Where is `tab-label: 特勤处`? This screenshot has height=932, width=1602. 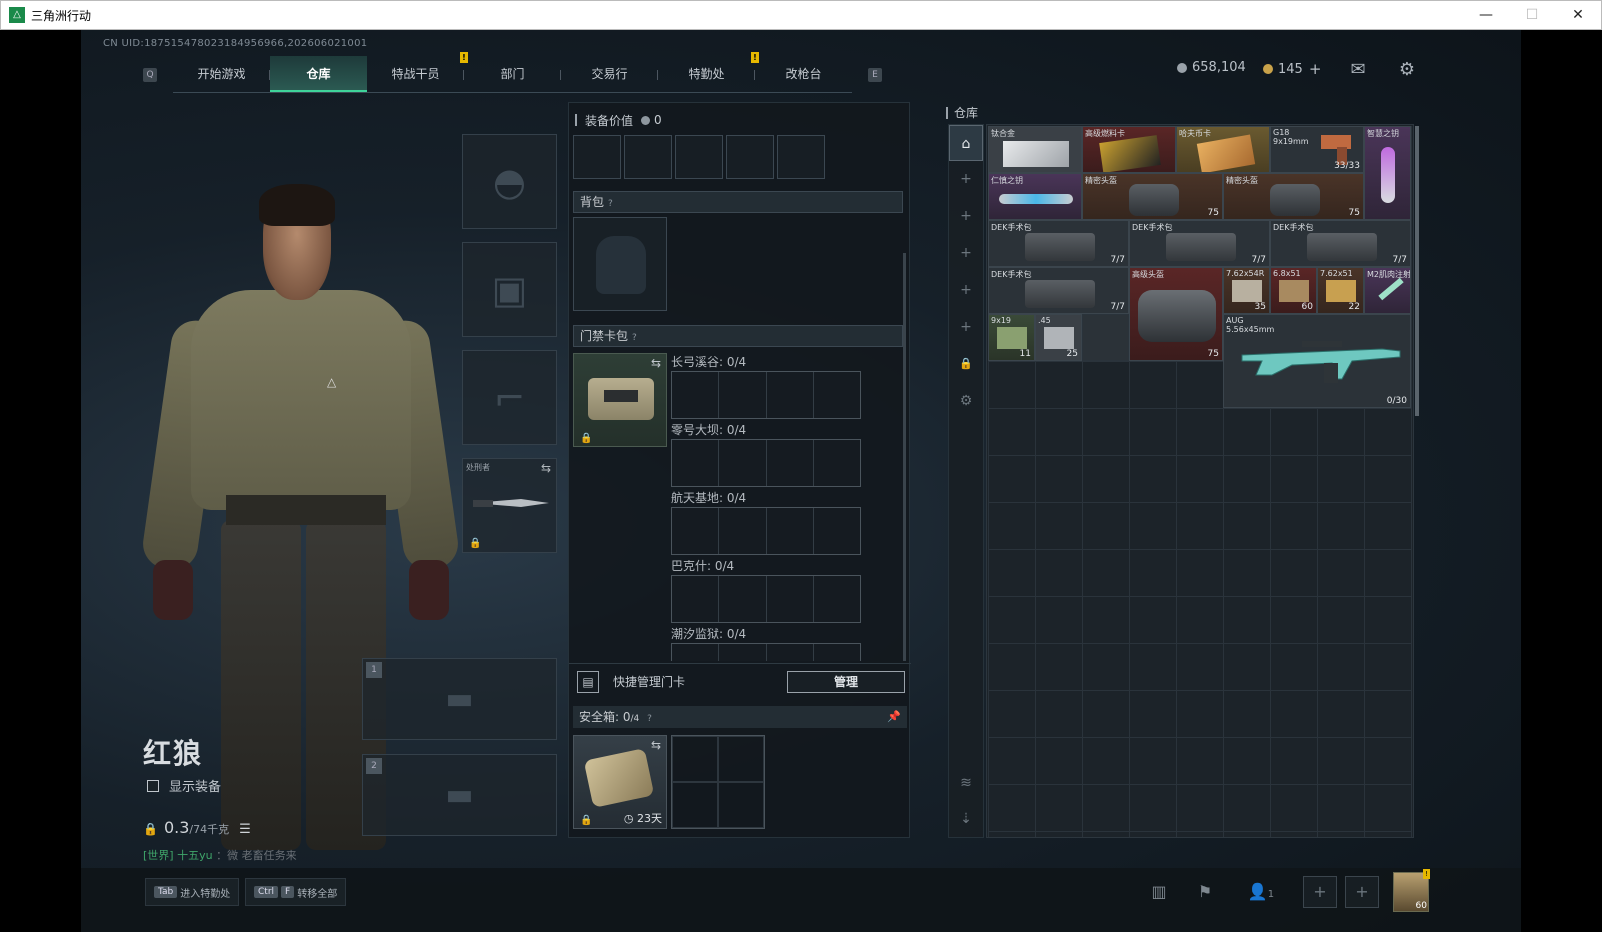
tab-label: 特勤处 is located at coordinates (706, 74).